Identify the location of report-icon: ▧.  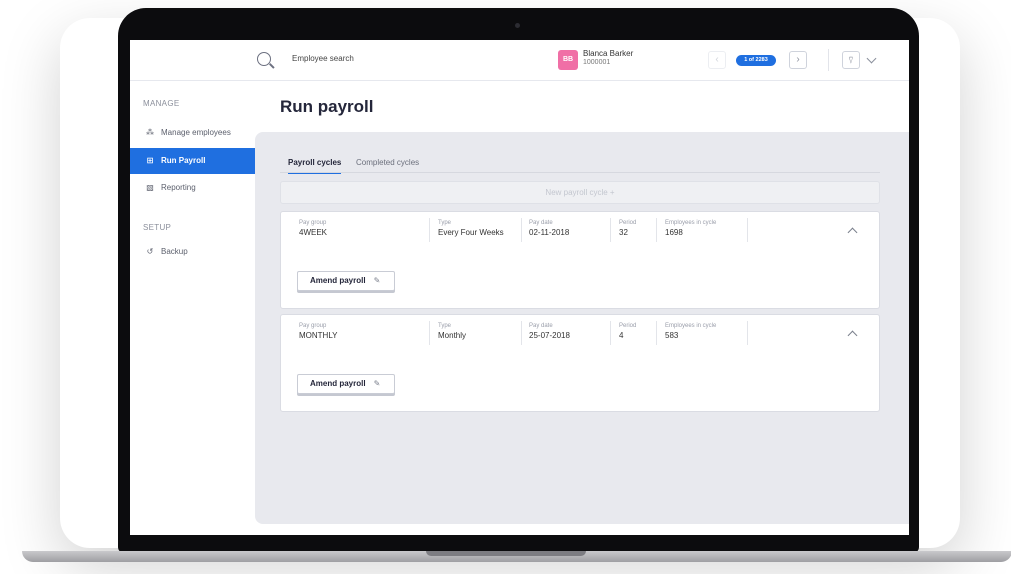
(150, 187).